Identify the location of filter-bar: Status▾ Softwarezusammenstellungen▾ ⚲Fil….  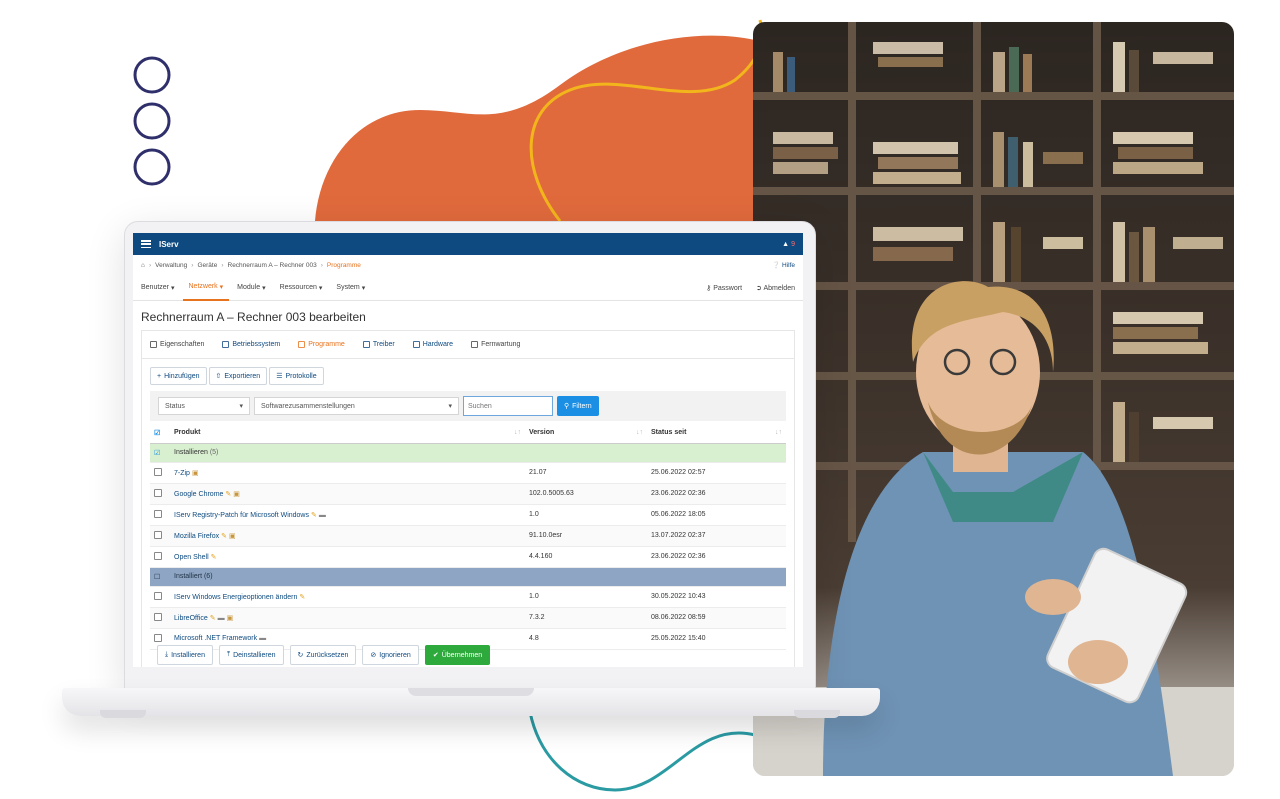
(468, 406).